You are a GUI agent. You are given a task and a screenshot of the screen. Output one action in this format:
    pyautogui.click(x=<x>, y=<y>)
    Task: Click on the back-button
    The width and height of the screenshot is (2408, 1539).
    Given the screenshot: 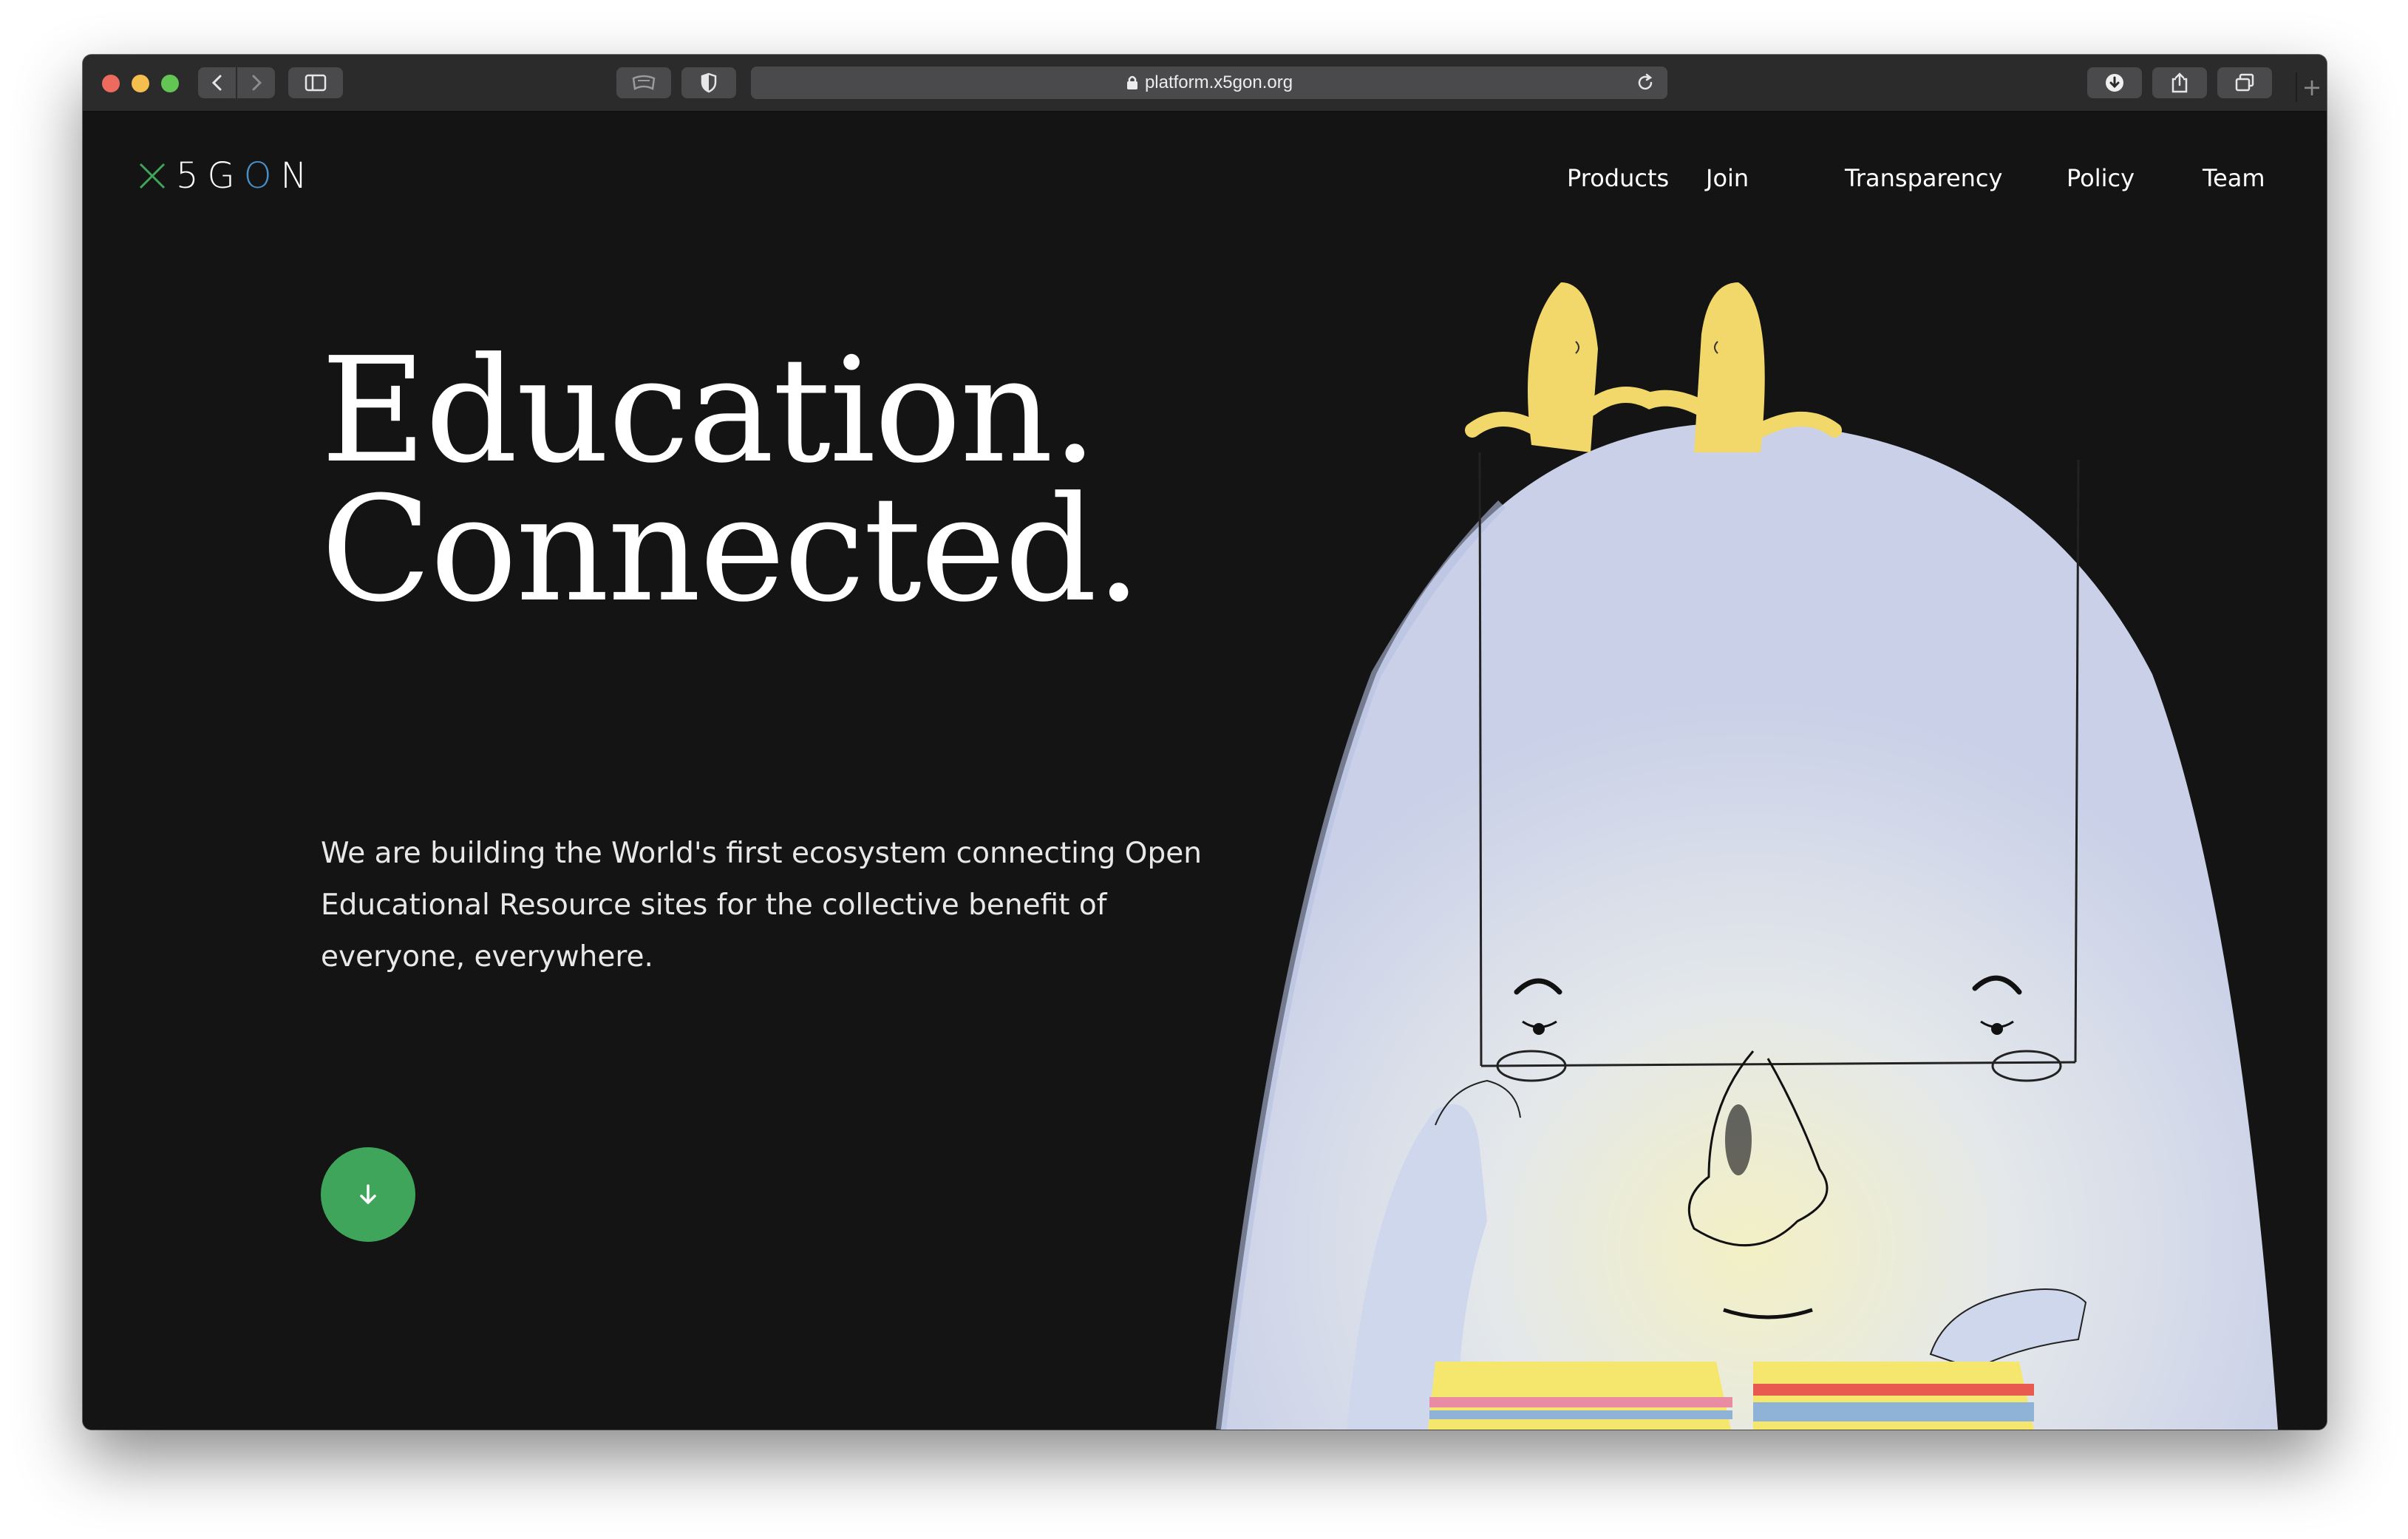 What is the action you would take?
    pyautogui.click(x=217, y=82)
    